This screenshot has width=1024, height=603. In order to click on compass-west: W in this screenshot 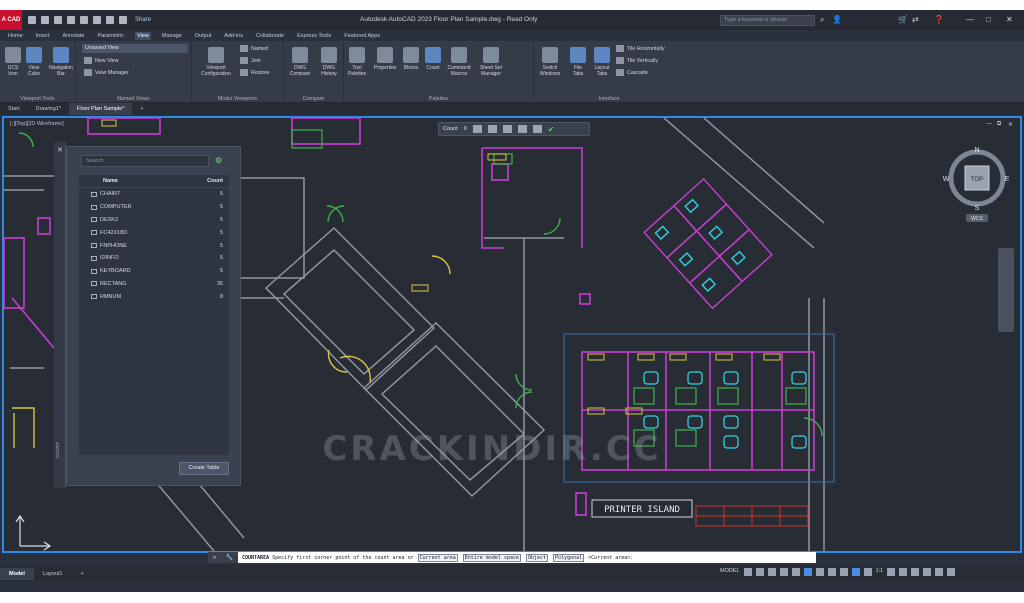, I will do `click(946, 179)`.